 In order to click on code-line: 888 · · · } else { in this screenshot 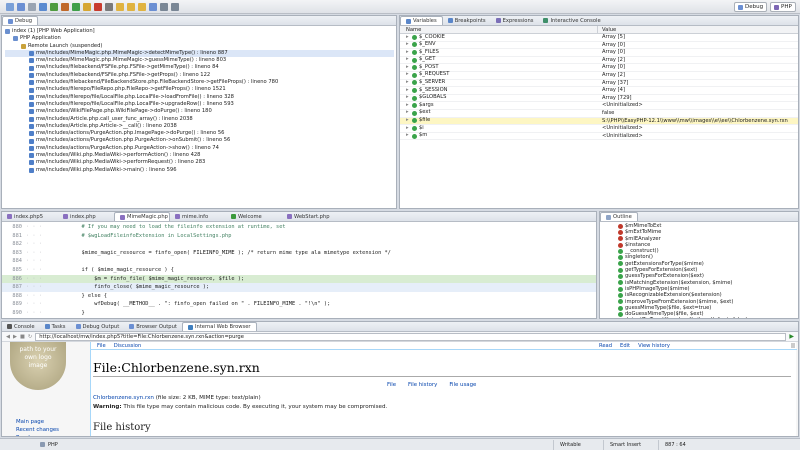, I will do `click(299, 296)`.